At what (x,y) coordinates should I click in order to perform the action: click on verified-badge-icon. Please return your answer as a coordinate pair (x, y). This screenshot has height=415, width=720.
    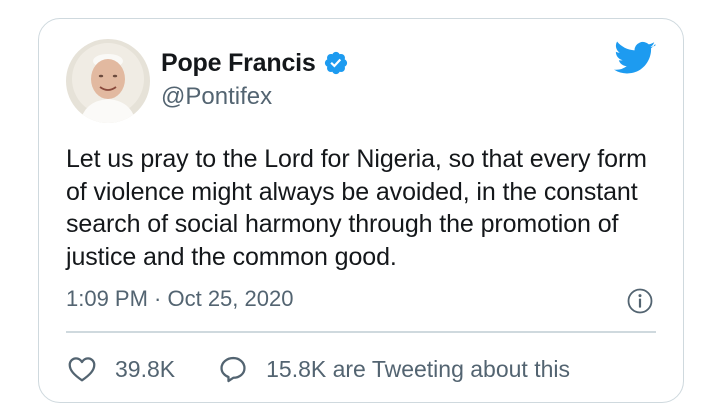
    Looking at the image, I should click on (336, 63).